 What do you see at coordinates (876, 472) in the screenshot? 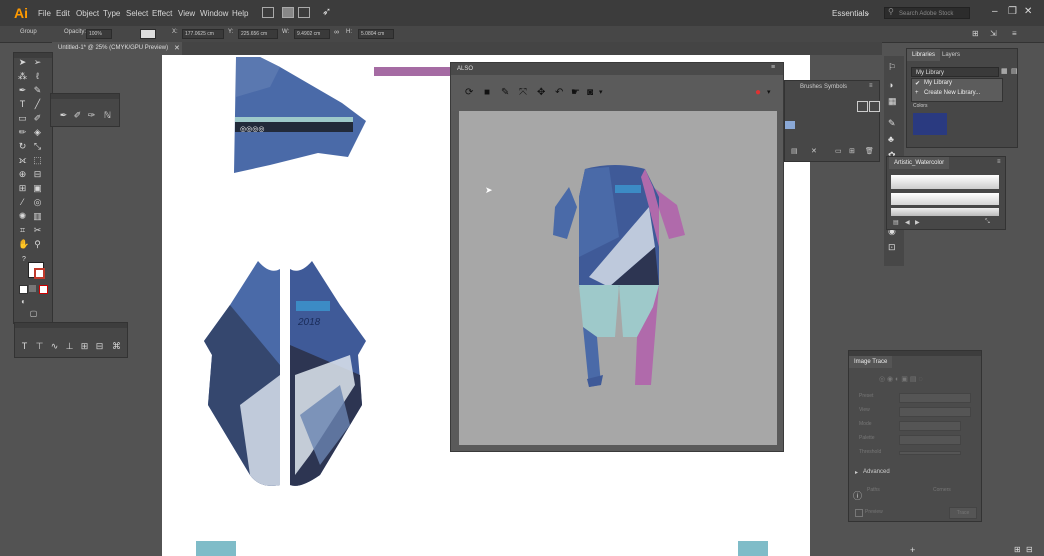
I see `advanced-toggle: Advanced` at bounding box center [876, 472].